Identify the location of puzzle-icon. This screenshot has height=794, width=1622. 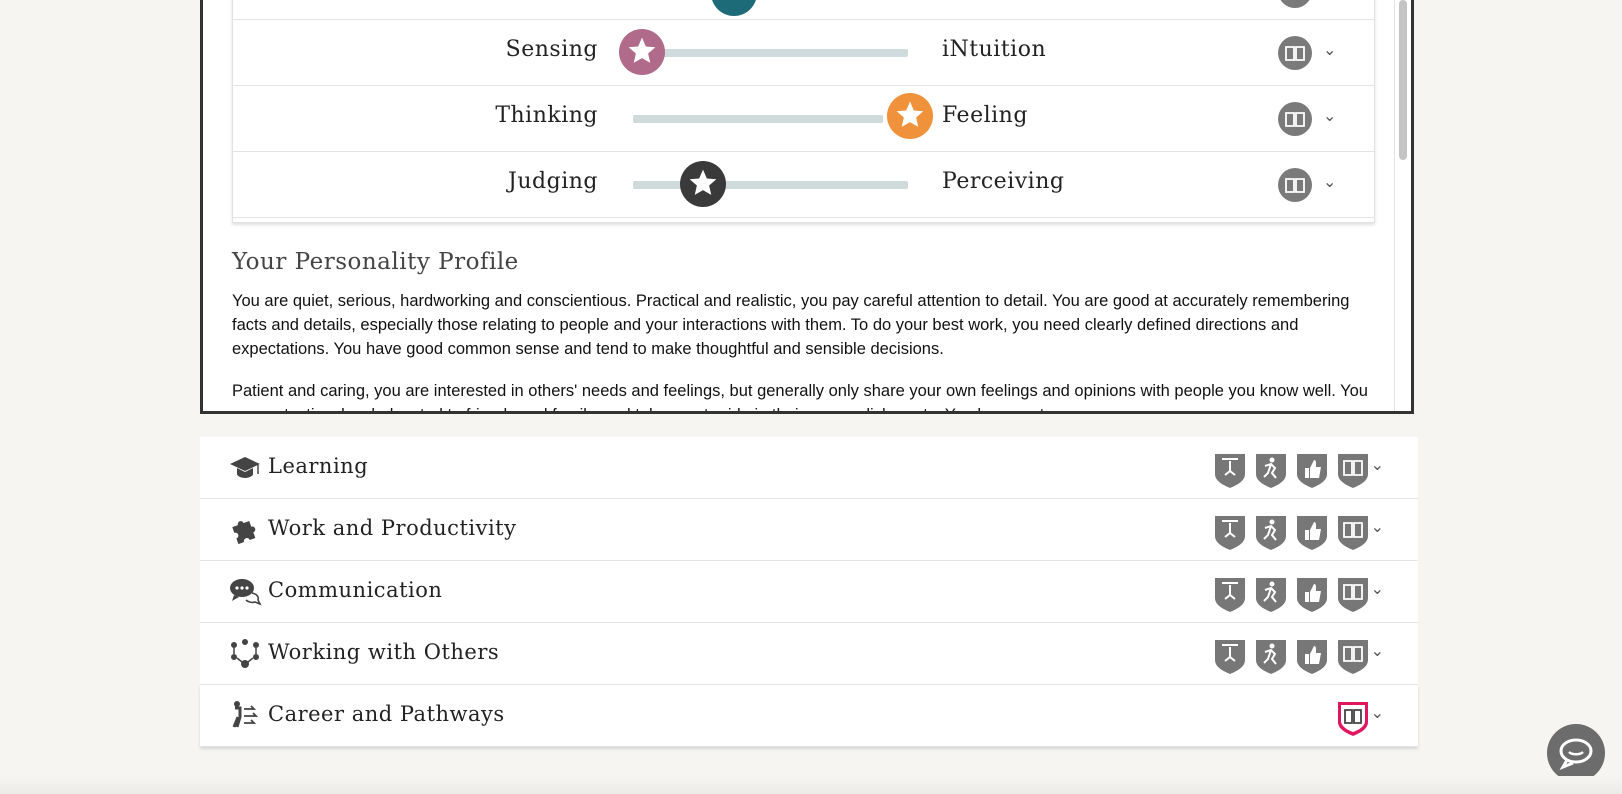
(244, 533).